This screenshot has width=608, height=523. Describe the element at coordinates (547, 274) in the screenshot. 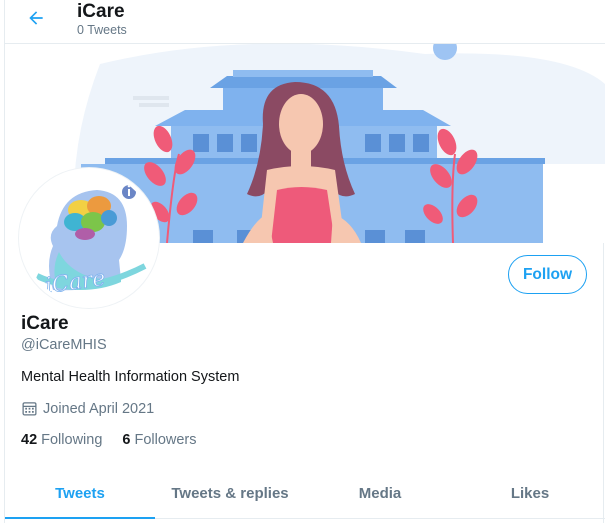

I see `follow-button: Follow` at that location.